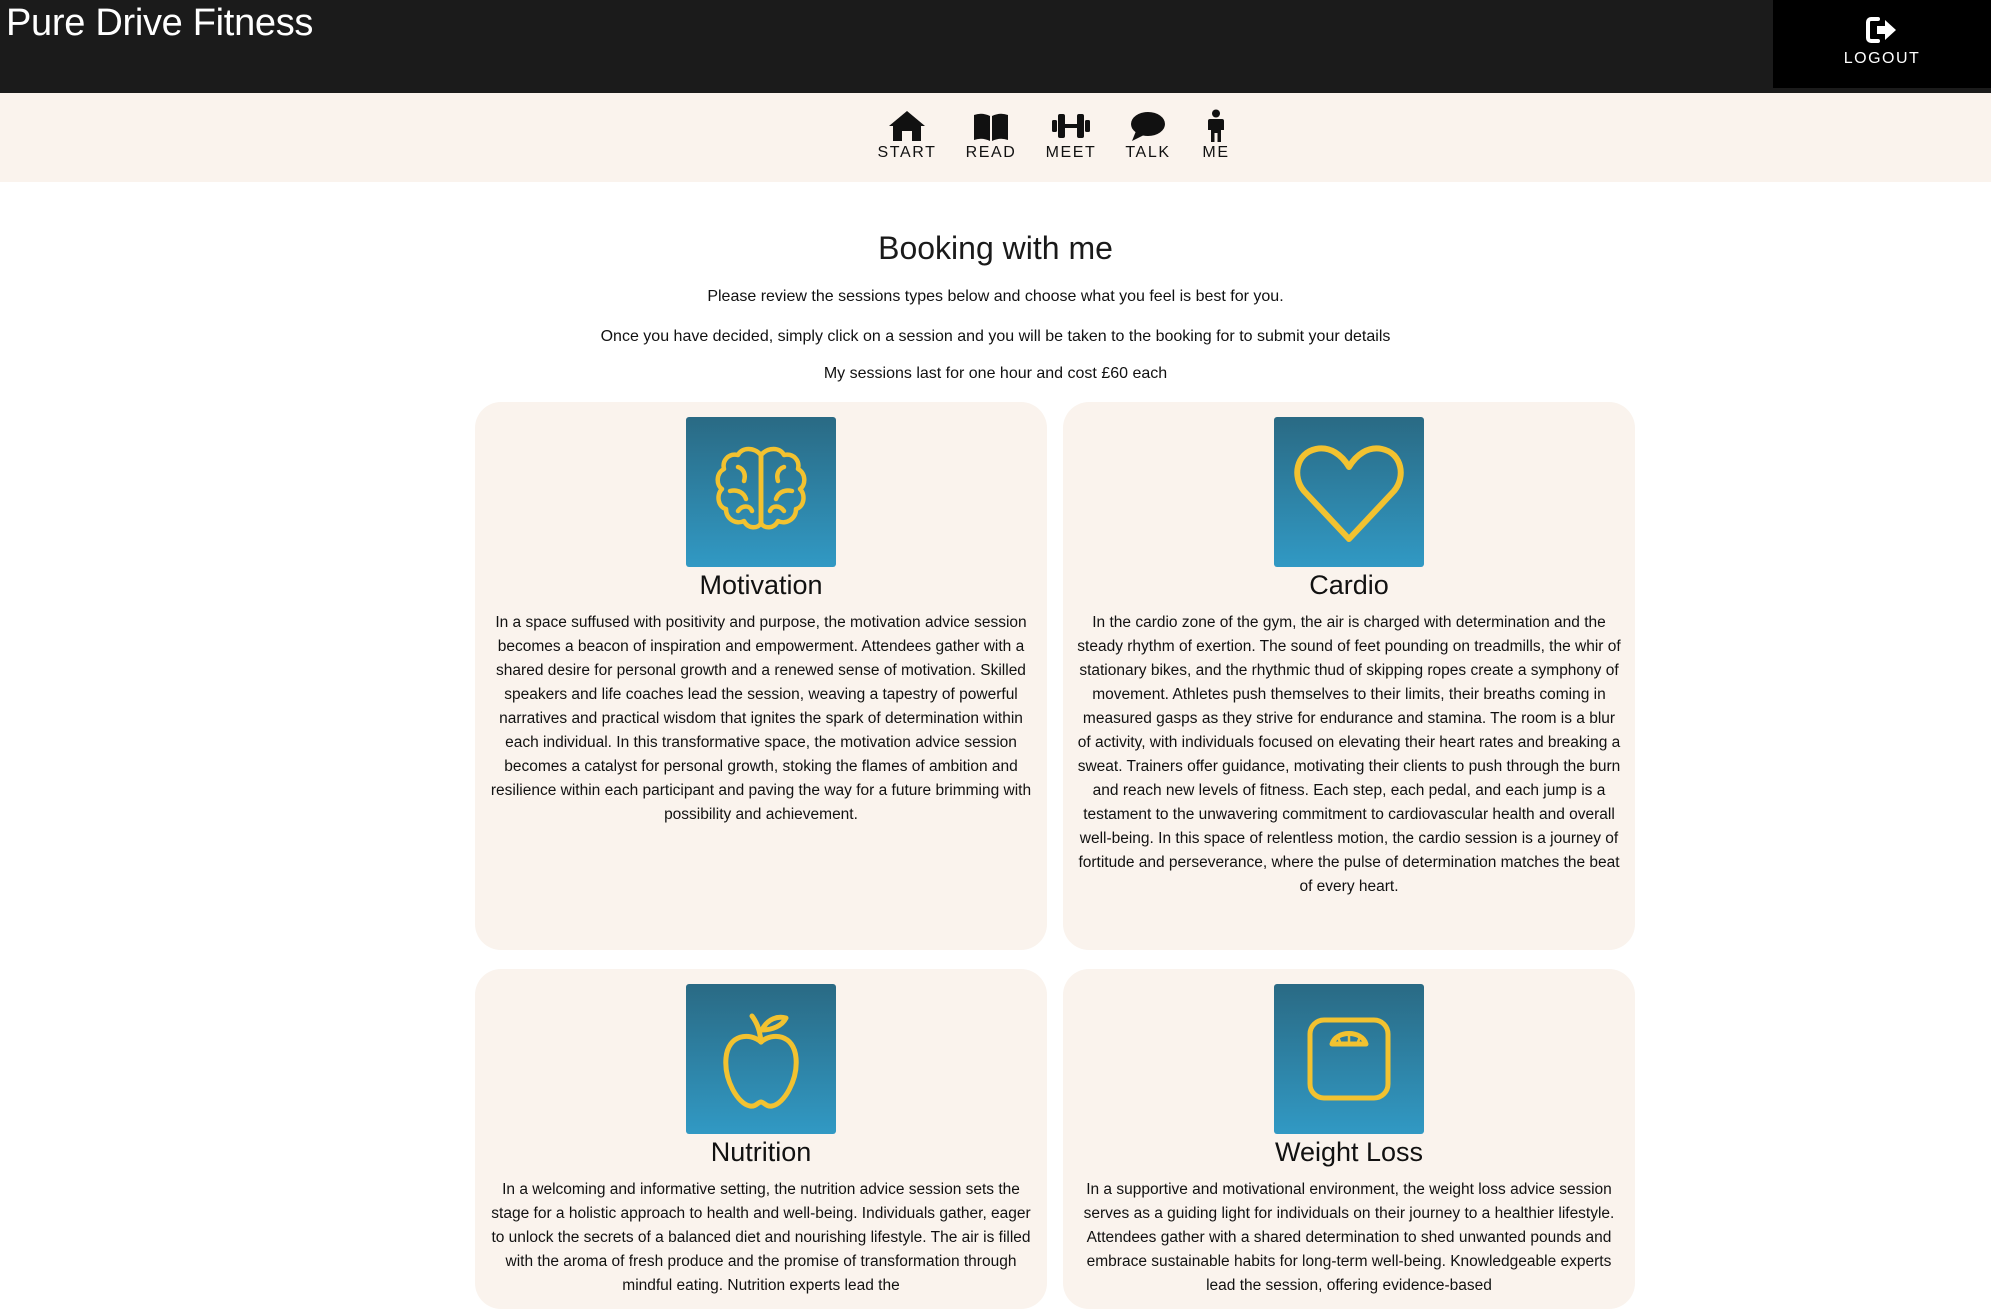 This screenshot has height=1309, width=1991. I want to click on book-icon, so click(991, 127).